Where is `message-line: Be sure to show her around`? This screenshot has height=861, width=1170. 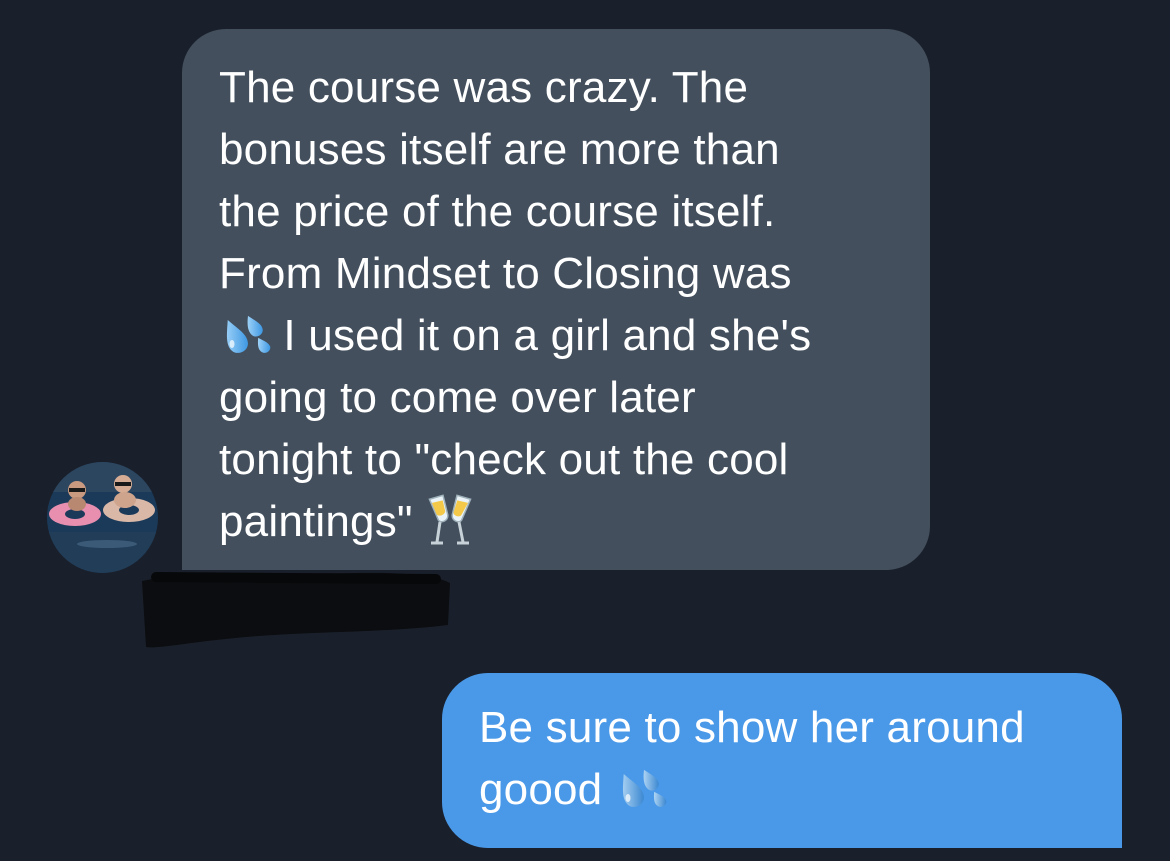
message-line: Be sure to show her around is located at coordinates (752, 727).